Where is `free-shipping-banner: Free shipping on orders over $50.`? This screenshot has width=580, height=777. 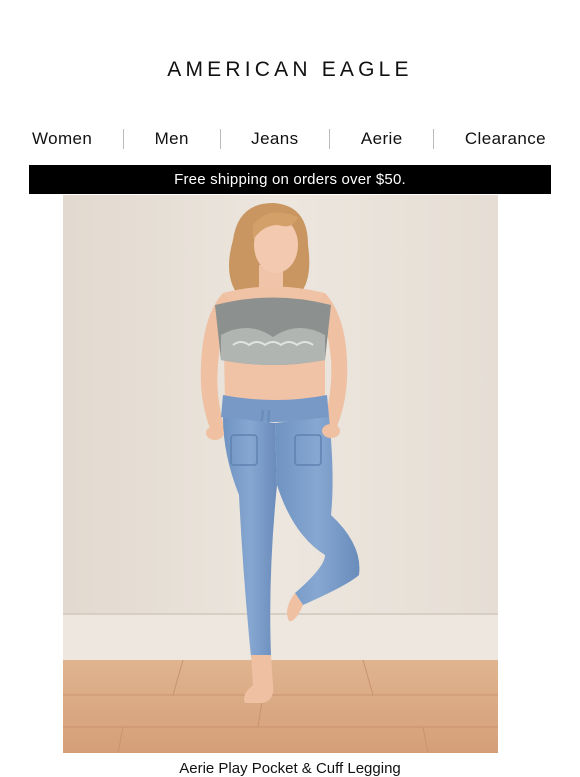
free-shipping-banner: Free shipping on orders over $50. is located at coordinates (290, 179).